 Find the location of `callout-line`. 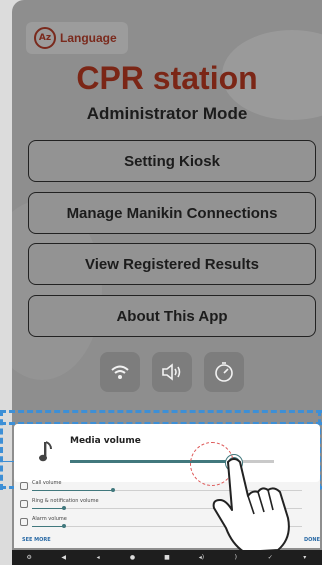

callout-line is located at coordinates (7, 461).